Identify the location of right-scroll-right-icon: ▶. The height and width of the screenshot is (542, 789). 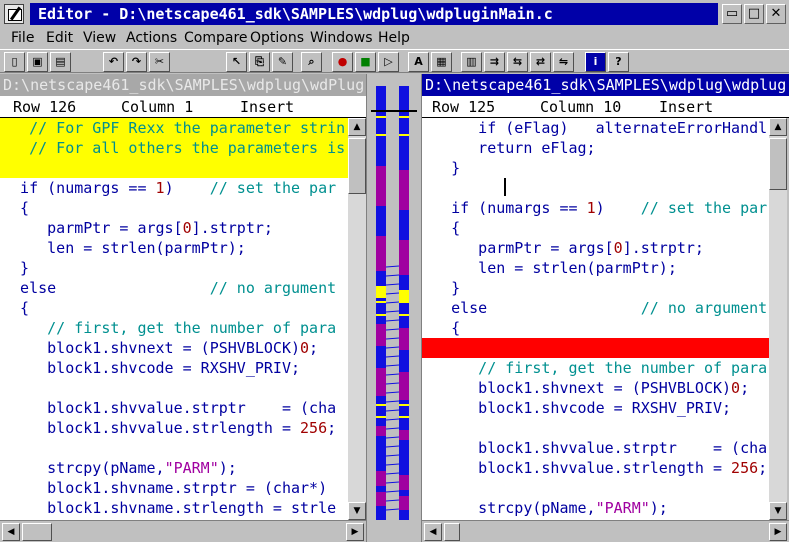
(778, 532).